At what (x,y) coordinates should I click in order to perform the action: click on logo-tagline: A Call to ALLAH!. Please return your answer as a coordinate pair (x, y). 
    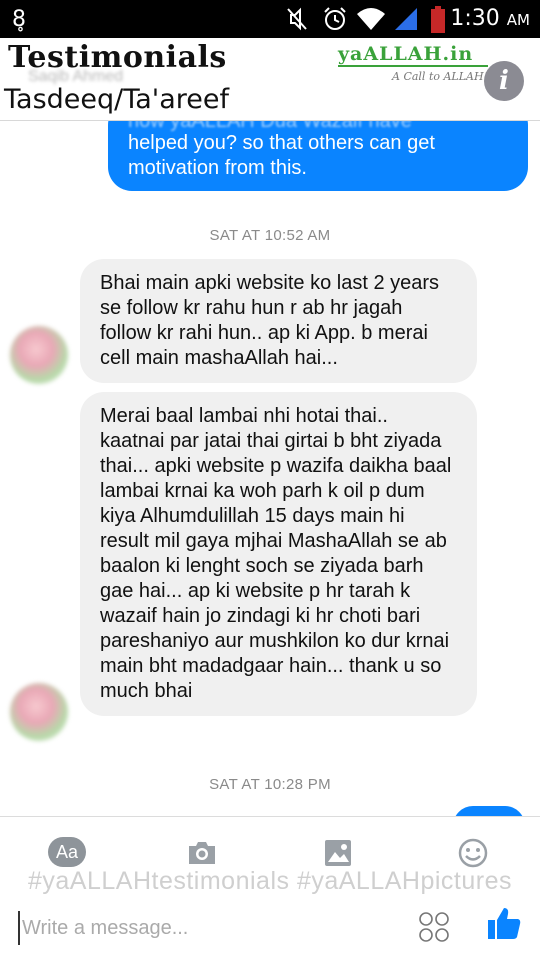
    Looking at the image, I should click on (440, 76).